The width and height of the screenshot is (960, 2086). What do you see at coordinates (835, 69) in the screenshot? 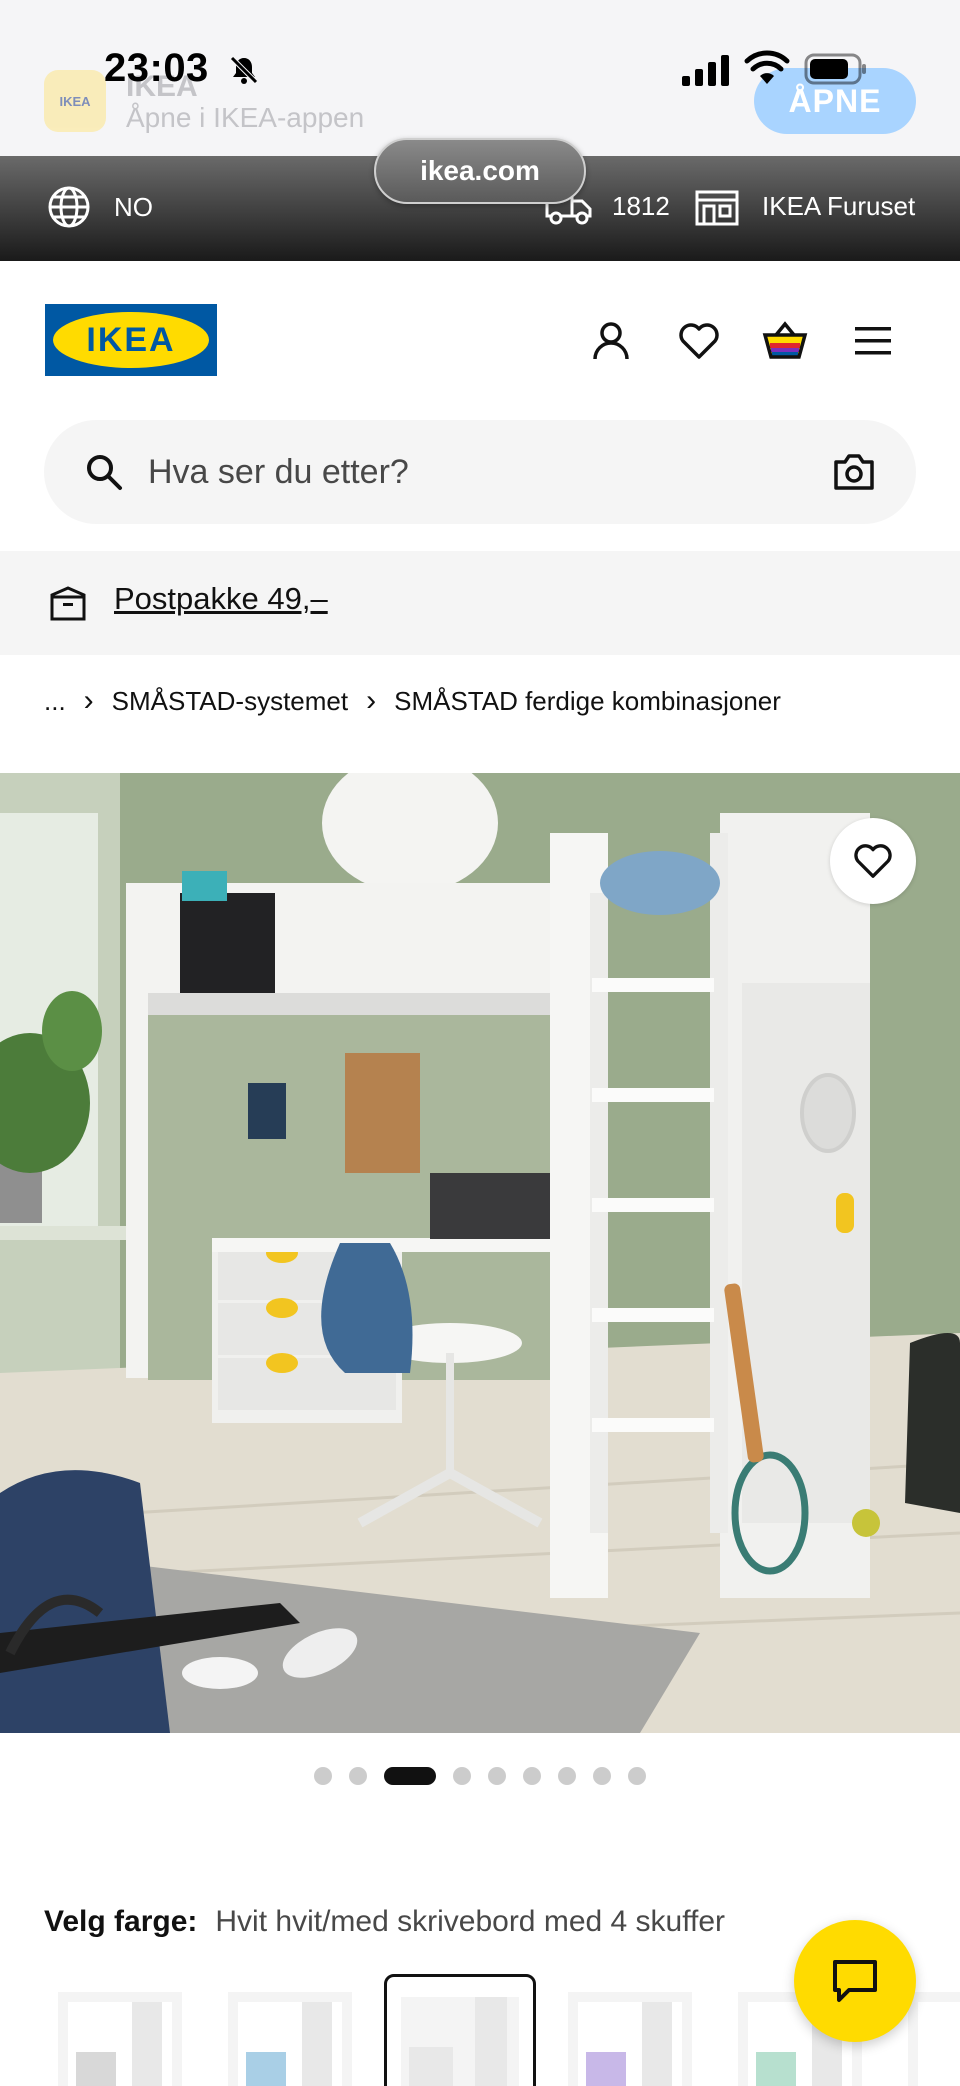
I see `battery-icon` at bounding box center [835, 69].